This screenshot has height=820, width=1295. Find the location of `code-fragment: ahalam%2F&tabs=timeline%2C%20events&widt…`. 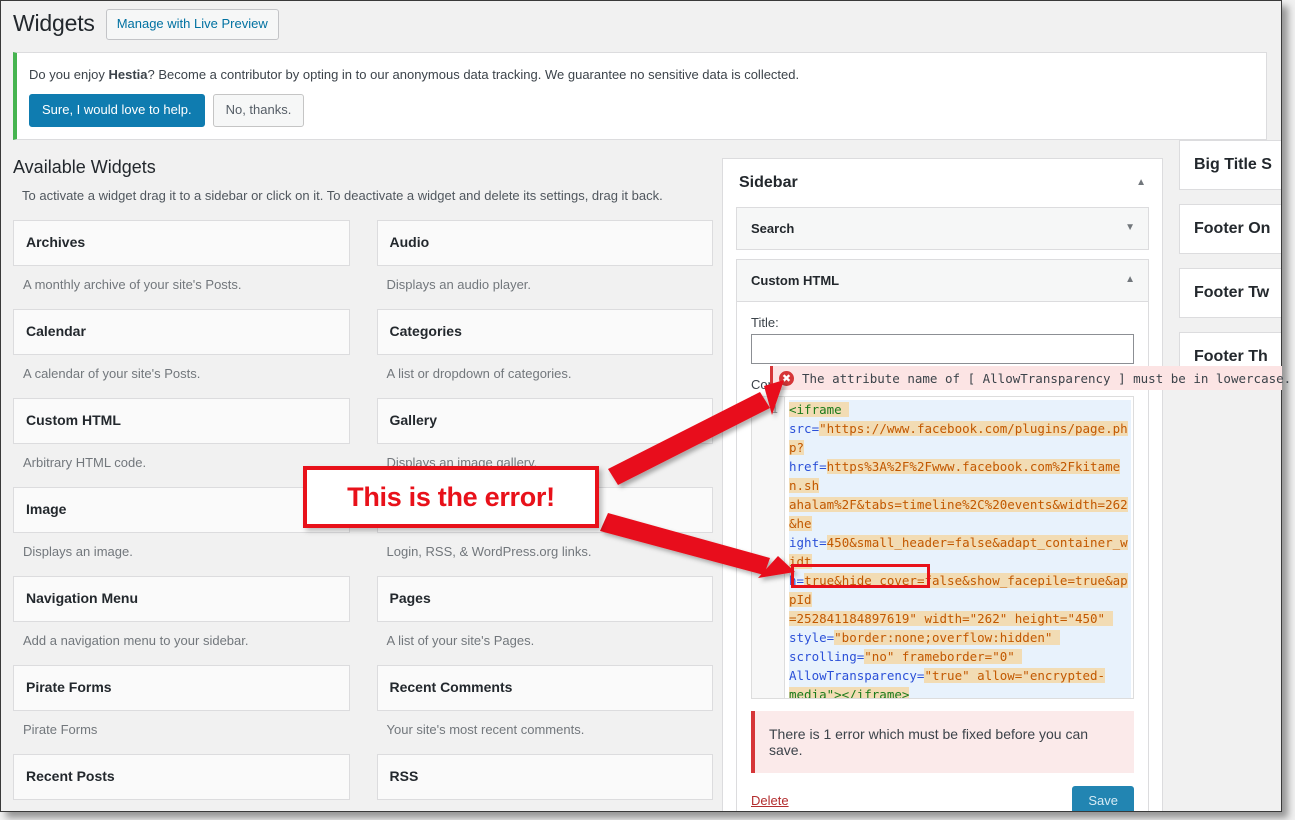

code-fragment: ahalam%2F&tabs=timeline%2C%20events&widt… is located at coordinates (958, 513).